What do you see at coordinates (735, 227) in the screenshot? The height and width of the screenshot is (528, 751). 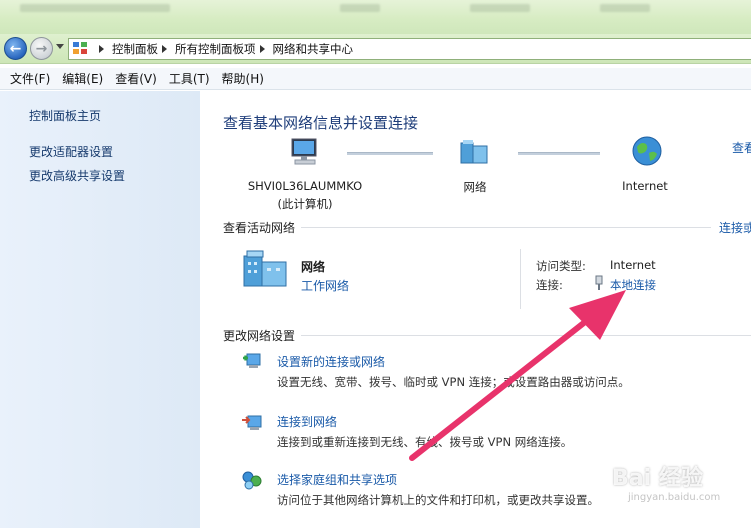 I see `connect-or-disconnect-link: 连接或` at bounding box center [735, 227].